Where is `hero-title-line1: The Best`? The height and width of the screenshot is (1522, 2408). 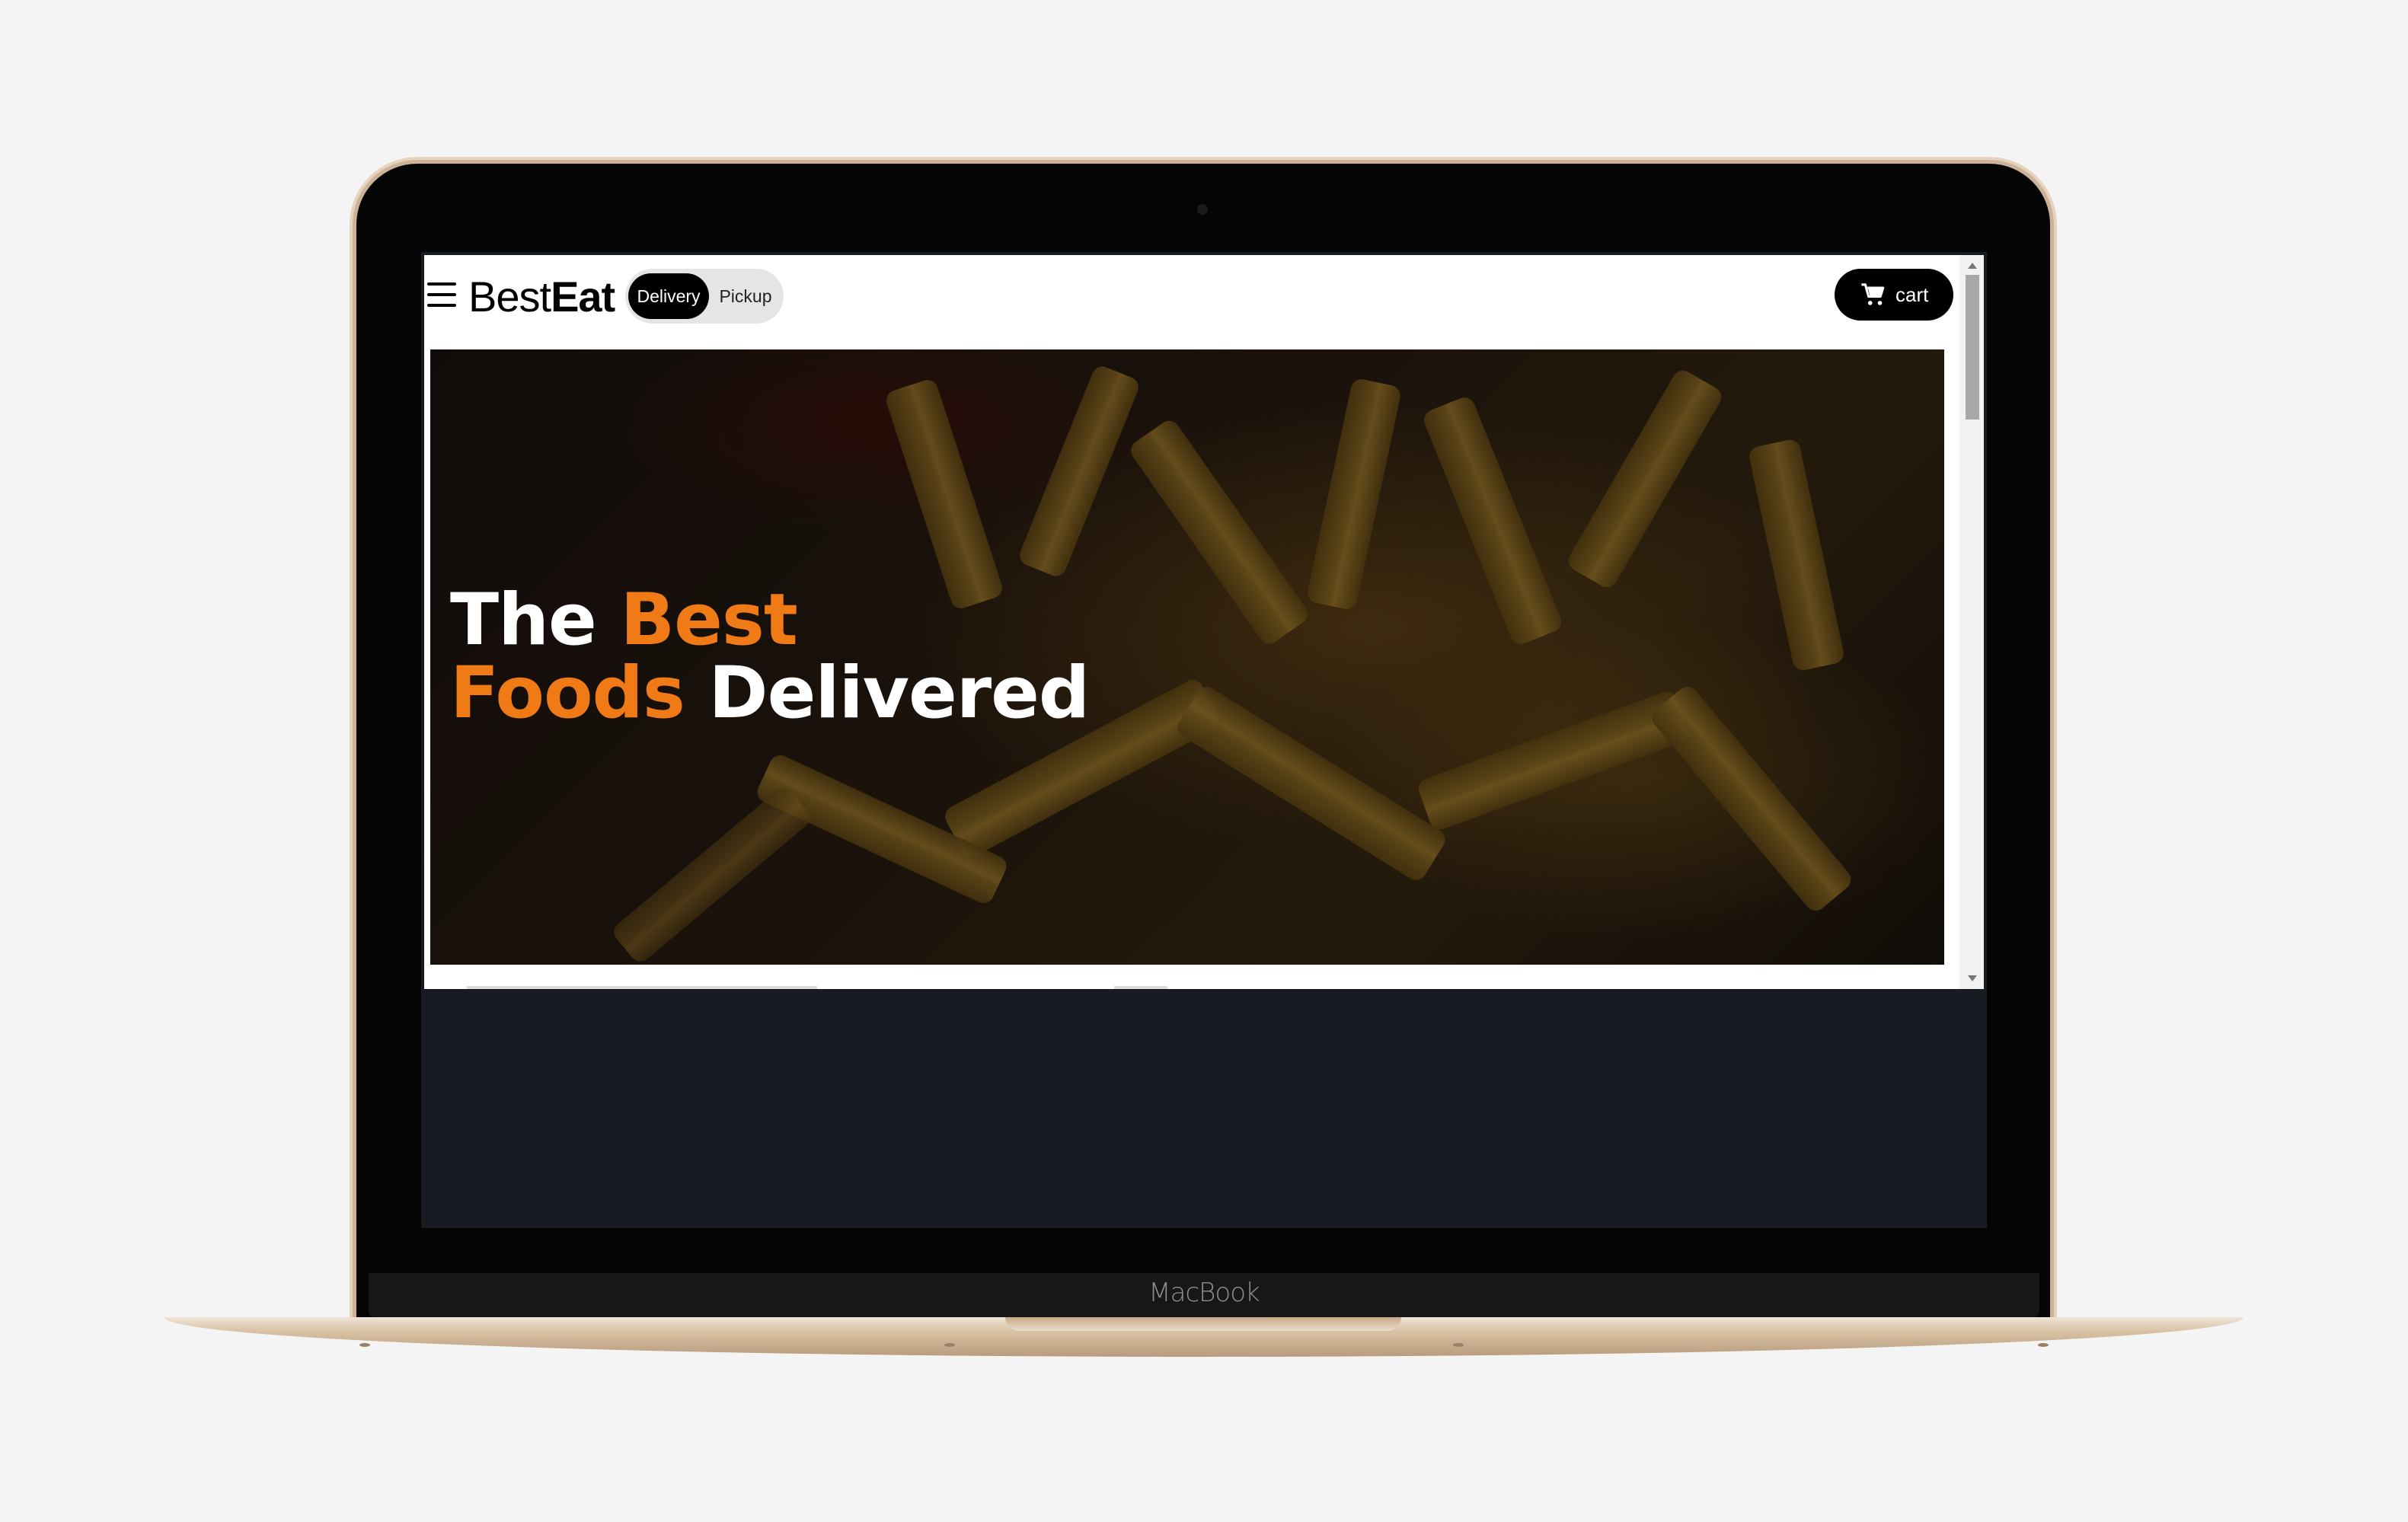
hero-title-line1: The Best is located at coordinates (770, 620).